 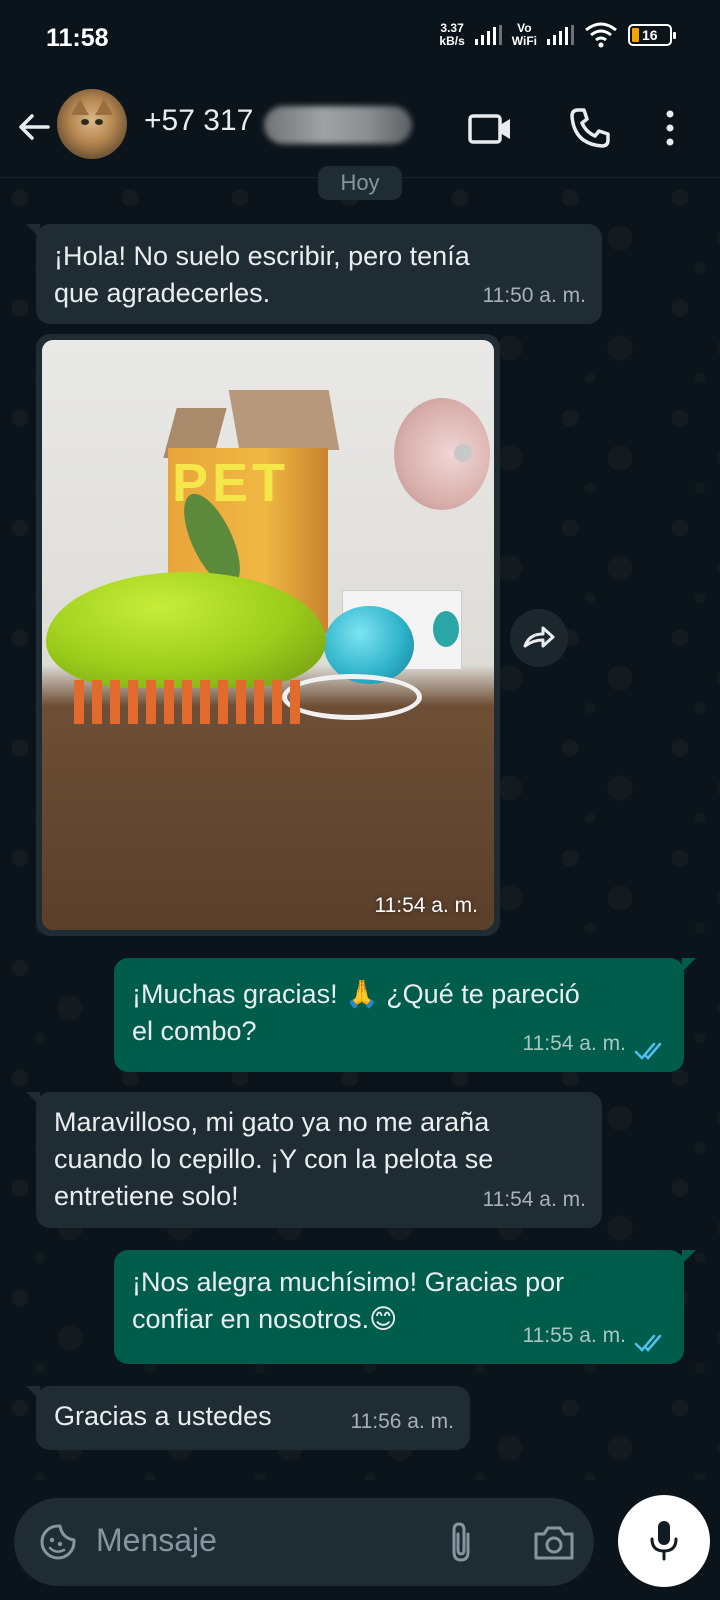 I want to click on signal-icon, so click(x=488, y=35).